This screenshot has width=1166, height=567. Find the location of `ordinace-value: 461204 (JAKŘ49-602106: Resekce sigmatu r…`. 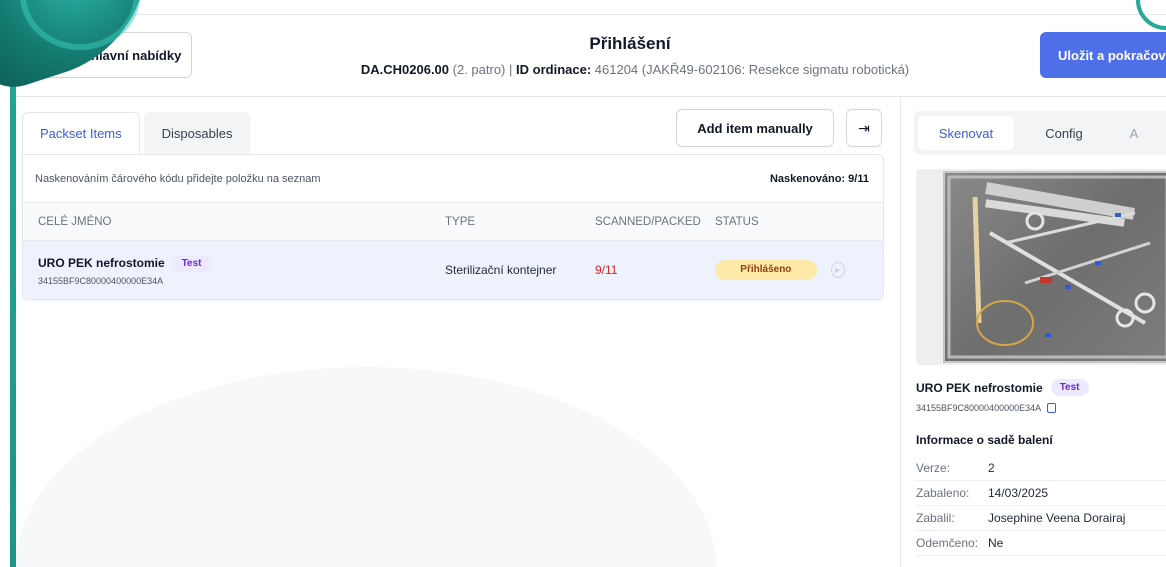

ordinace-value: 461204 (JAKŘ49-602106: Resekce sigmatu r… is located at coordinates (752, 69).